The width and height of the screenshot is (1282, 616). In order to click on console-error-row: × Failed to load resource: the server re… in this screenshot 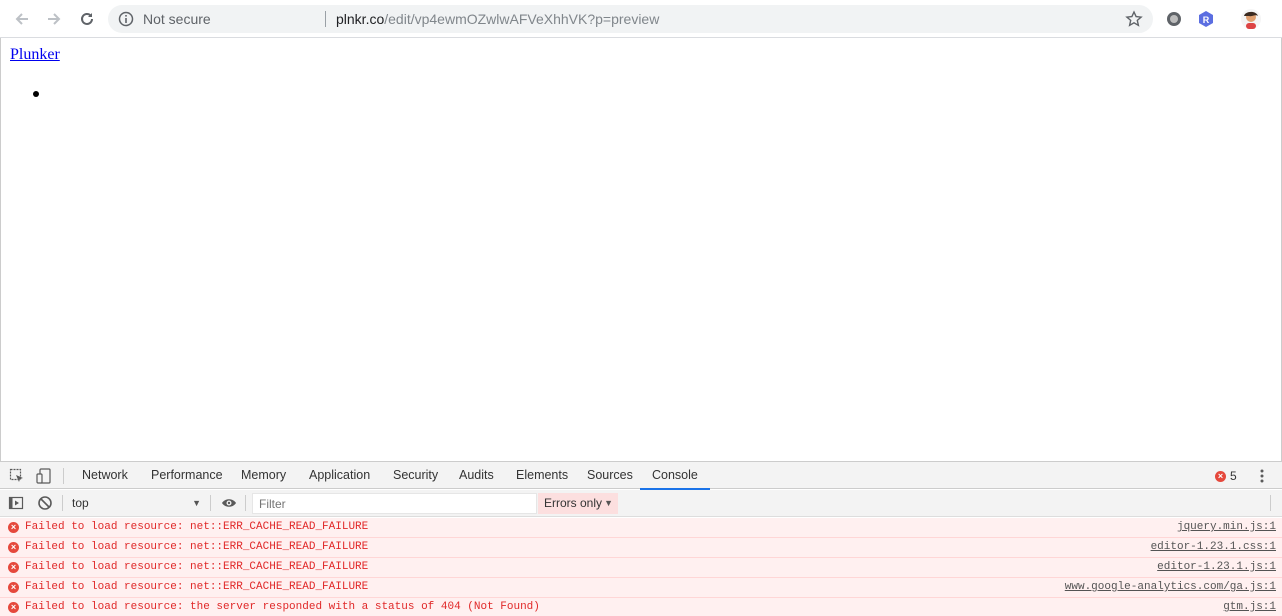, I will do `click(641, 607)`.